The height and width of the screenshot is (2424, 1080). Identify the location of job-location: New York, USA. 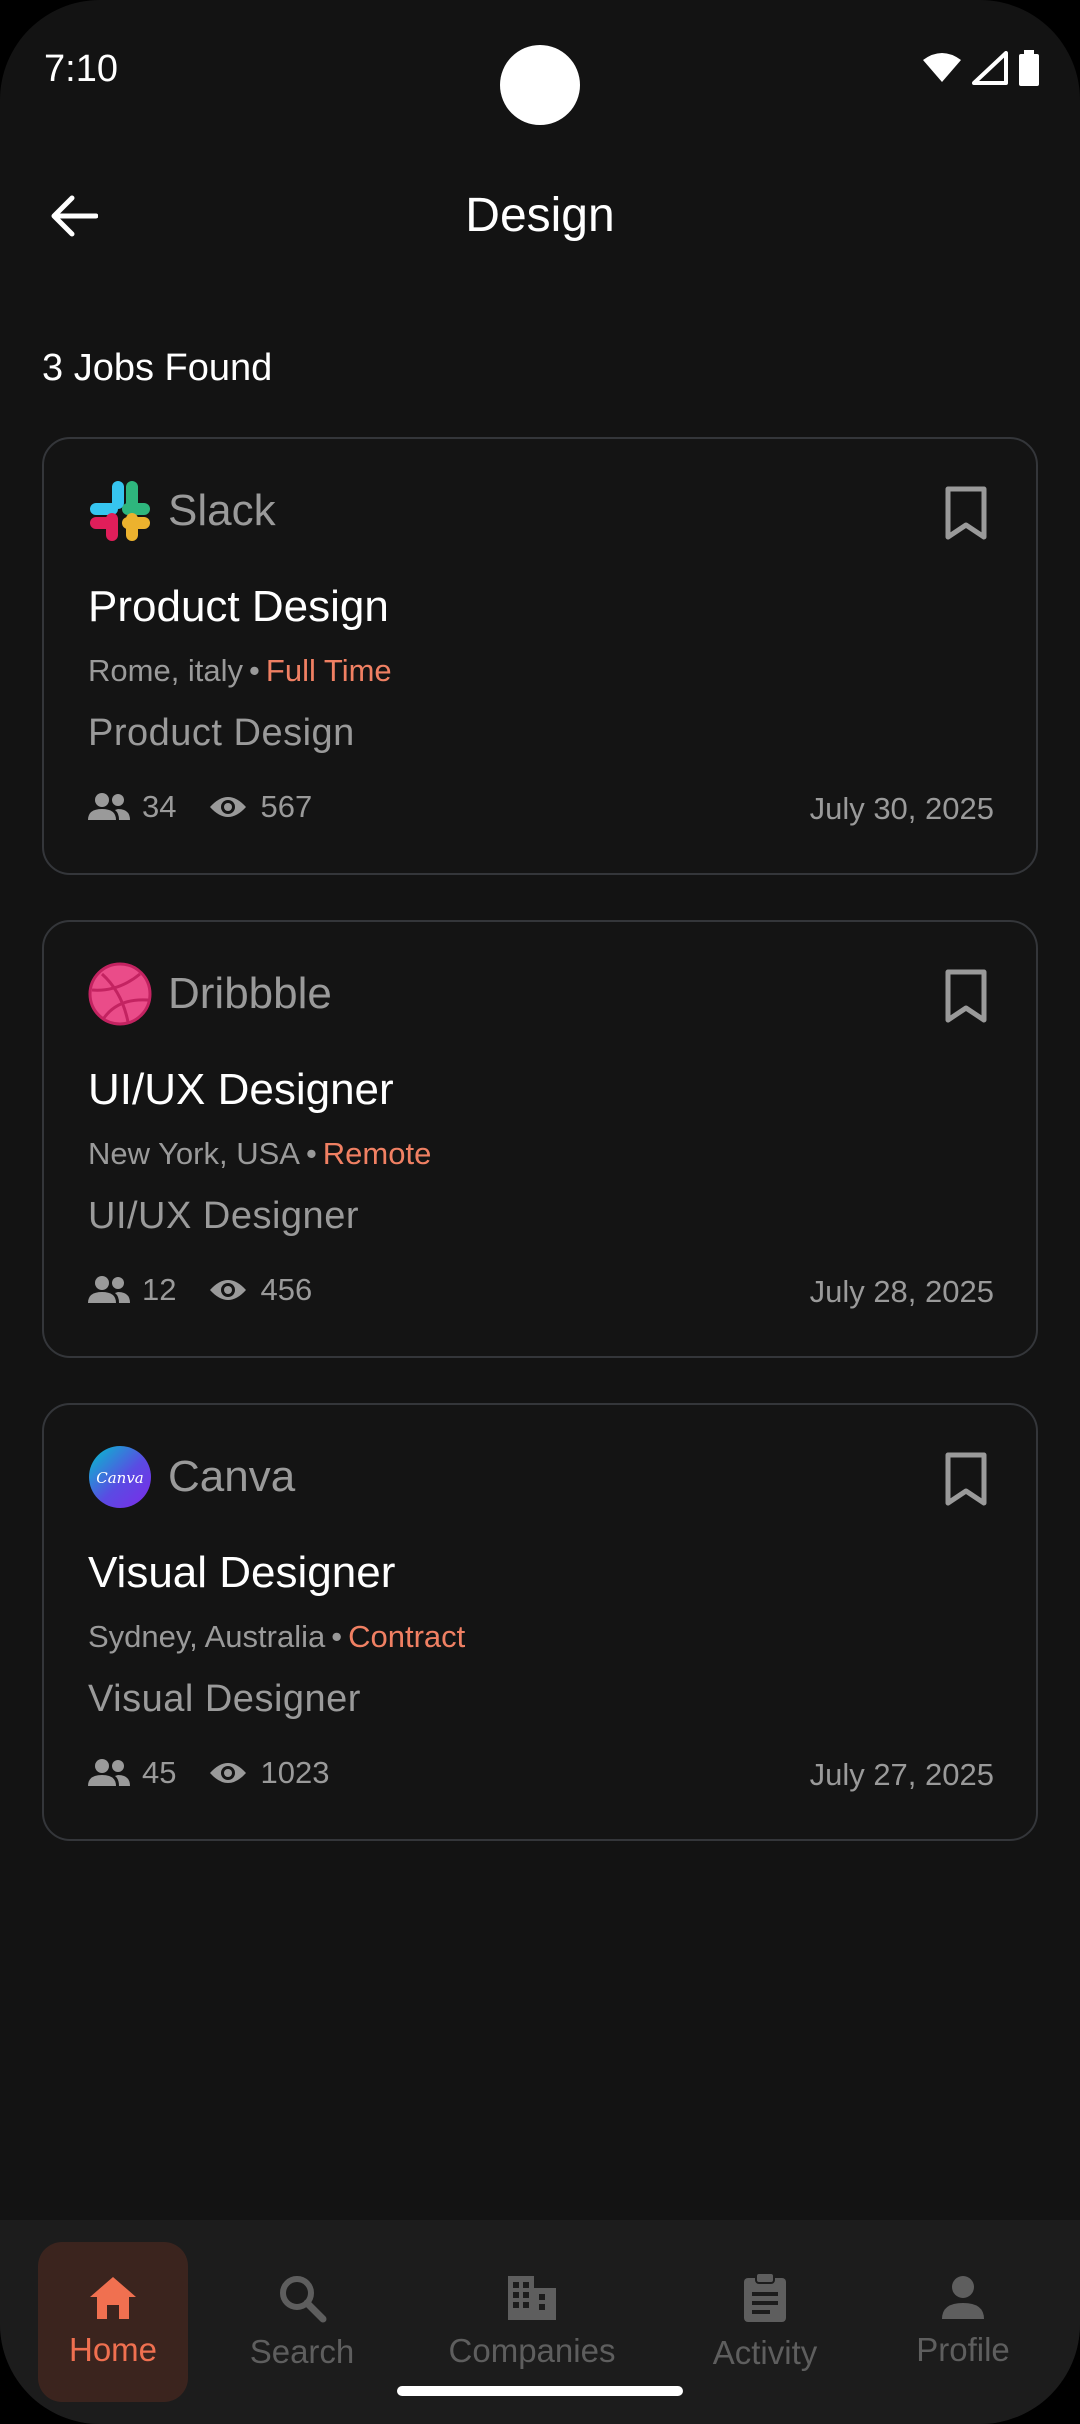
(194, 1153).